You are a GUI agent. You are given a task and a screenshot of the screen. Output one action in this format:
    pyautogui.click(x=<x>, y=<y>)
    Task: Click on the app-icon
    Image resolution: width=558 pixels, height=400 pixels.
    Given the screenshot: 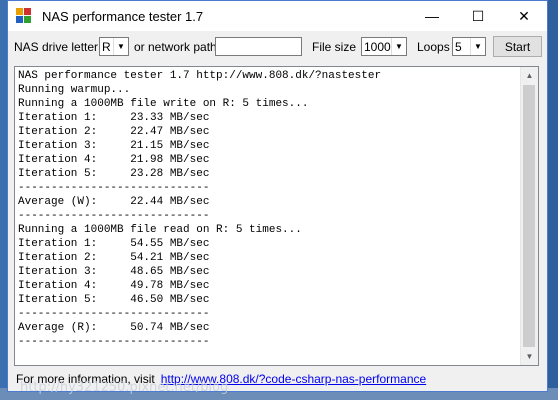 What is the action you would take?
    pyautogui.click(x=24, y=16)
    